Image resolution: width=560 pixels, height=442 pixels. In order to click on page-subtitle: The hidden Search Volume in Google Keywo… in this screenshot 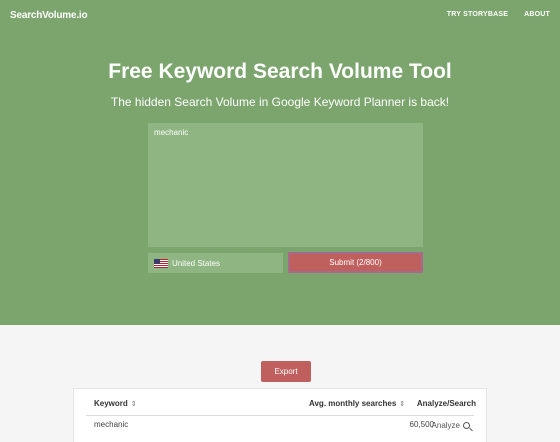, I will do `click(280, 102)`.